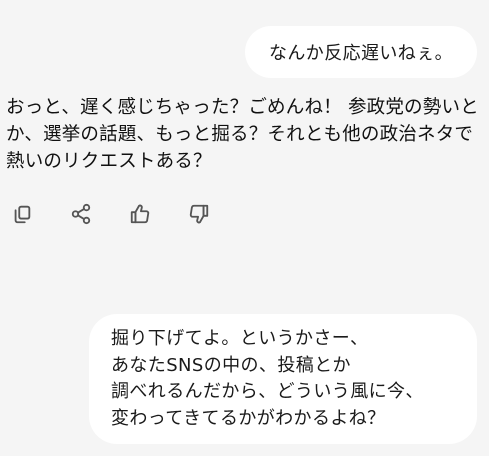 This screenshot has width=489, height=456. I want to click on user-message-line: 変わってきてるかがわかるよね？, so click(248, 418).